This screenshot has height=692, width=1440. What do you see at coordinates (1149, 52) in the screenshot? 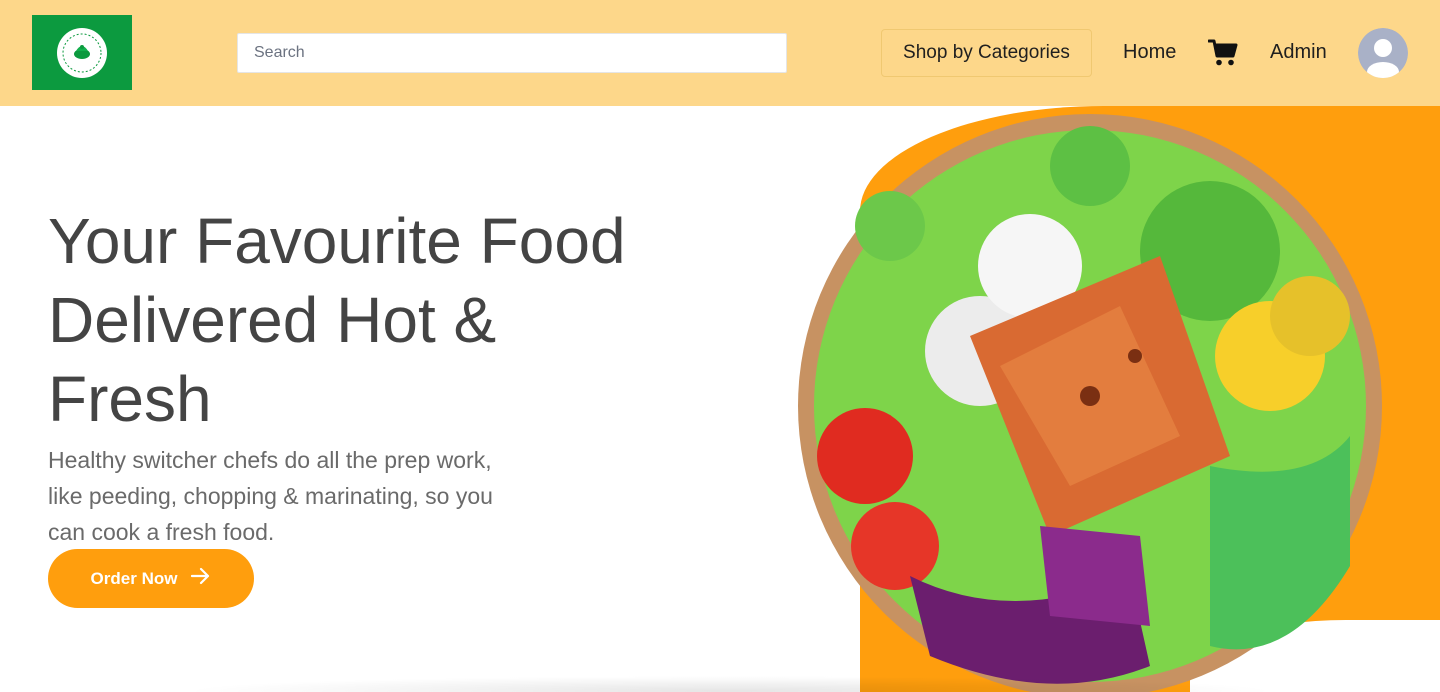
I see `nav-home-link: Home` at bounding box center [1149, 52].